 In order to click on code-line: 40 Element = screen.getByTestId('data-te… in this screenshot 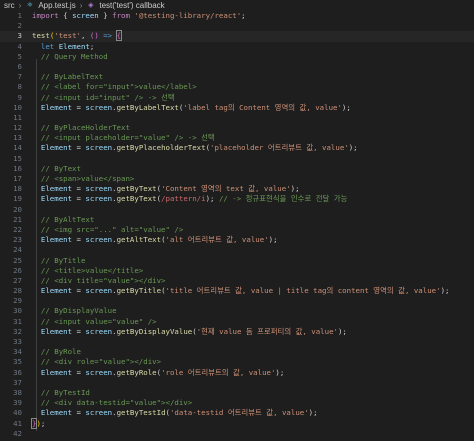, I will do `click(237, 413)`.